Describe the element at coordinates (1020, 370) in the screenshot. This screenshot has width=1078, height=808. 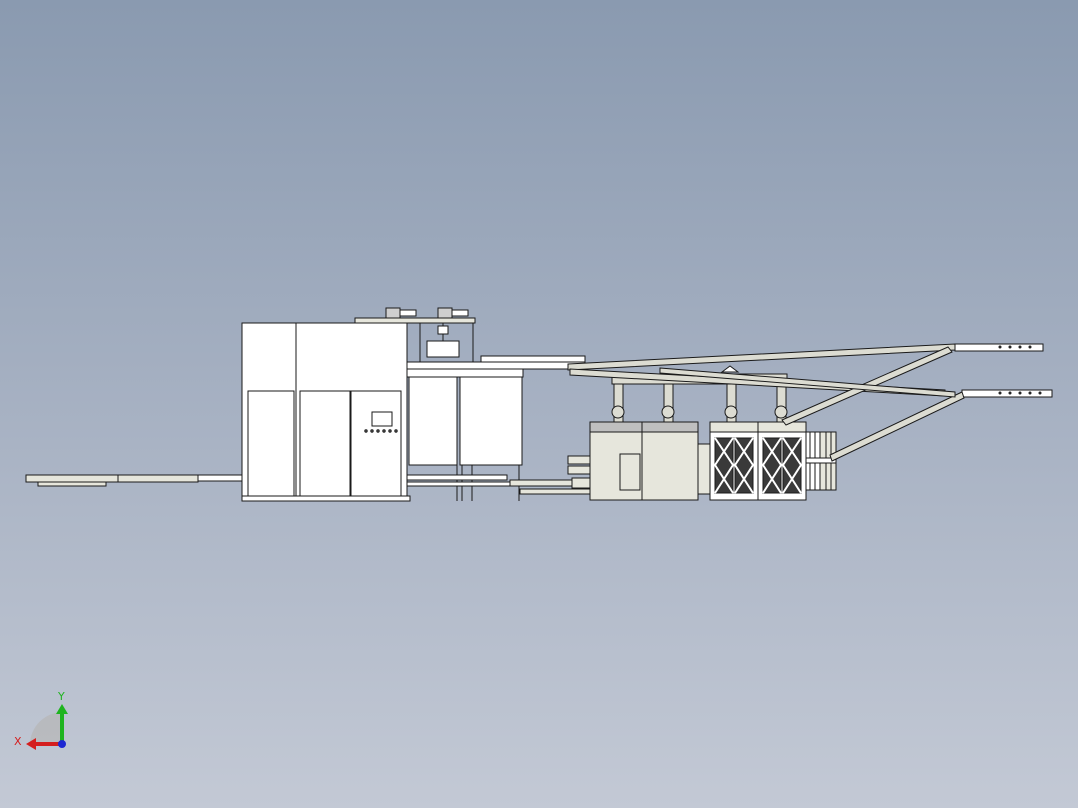
I see `conveyor-tick-marks` at that location.